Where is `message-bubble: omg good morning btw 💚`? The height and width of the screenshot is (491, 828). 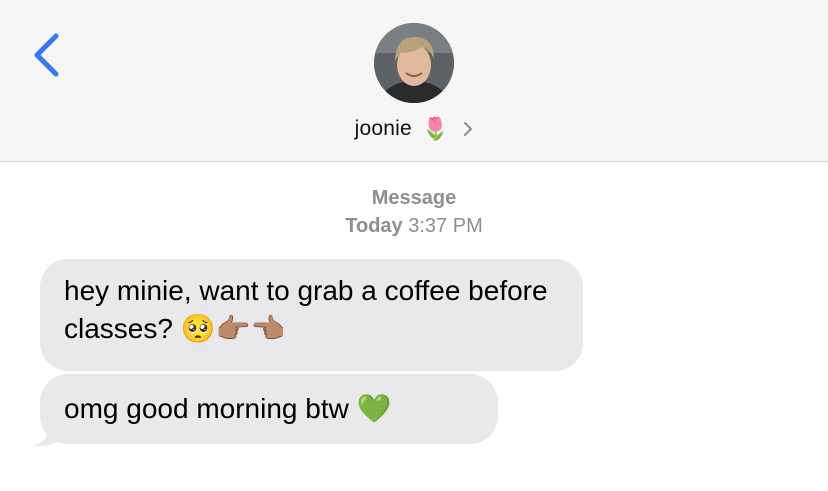
message-bubble: omg good morning btw 💚 is located at coordinates (269, 409).